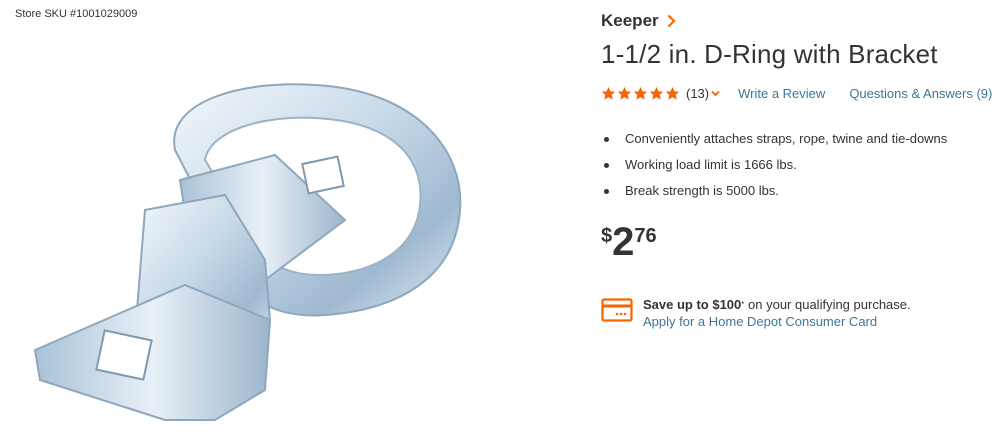  What do you see at coordinates (623, 242) in the screenshot?
I see `price-dollars: 2` at bounding box center [623, 242].